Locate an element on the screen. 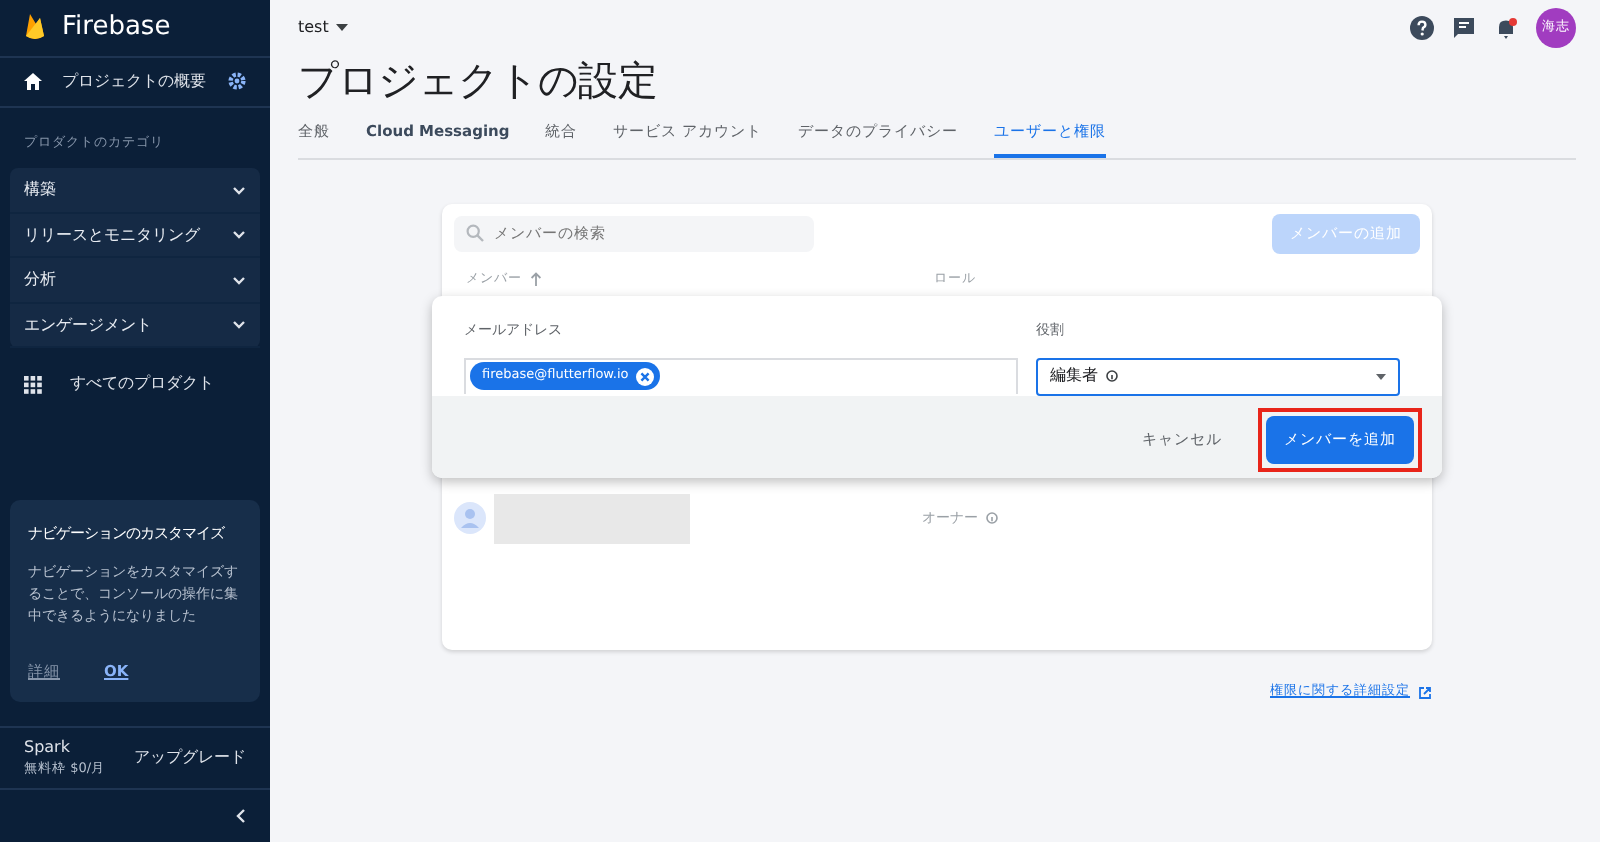 Image resolution: width=1600 pixels, height=842 pixels. page-title: プロジェクトの設定 is located at coordinates (479, 80).